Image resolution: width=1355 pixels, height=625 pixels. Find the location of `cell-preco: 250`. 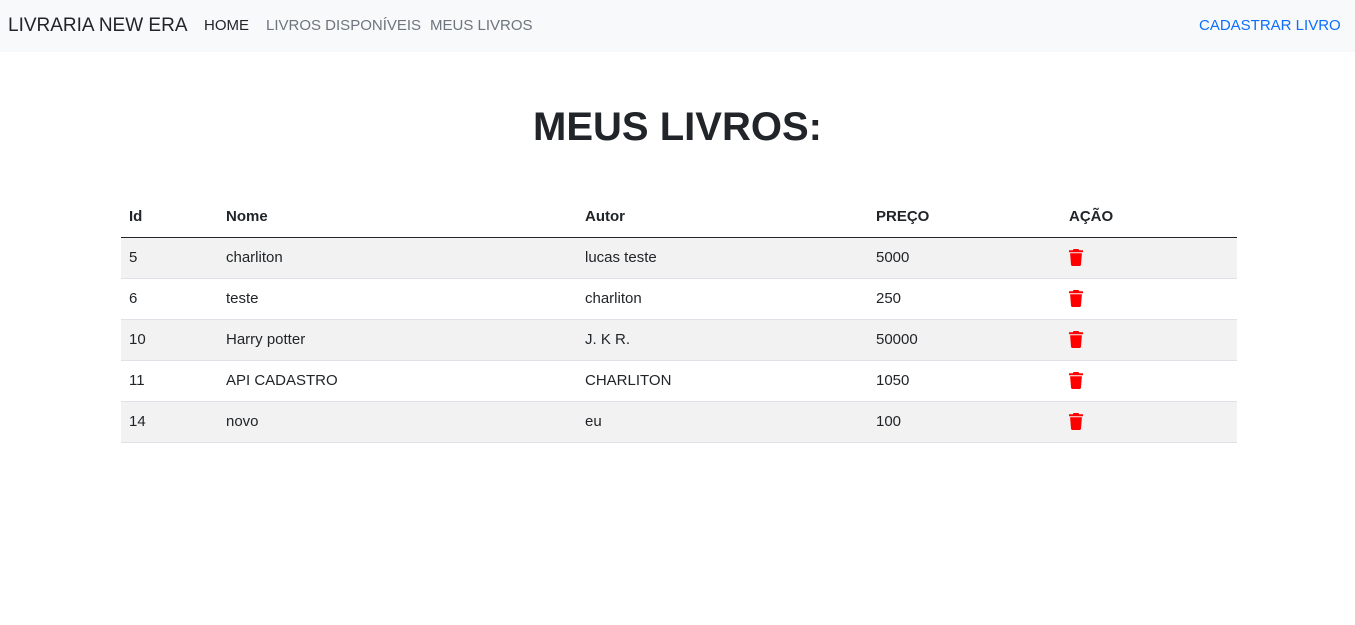

cell-preco: 250 is located at coordinates (964, 299).